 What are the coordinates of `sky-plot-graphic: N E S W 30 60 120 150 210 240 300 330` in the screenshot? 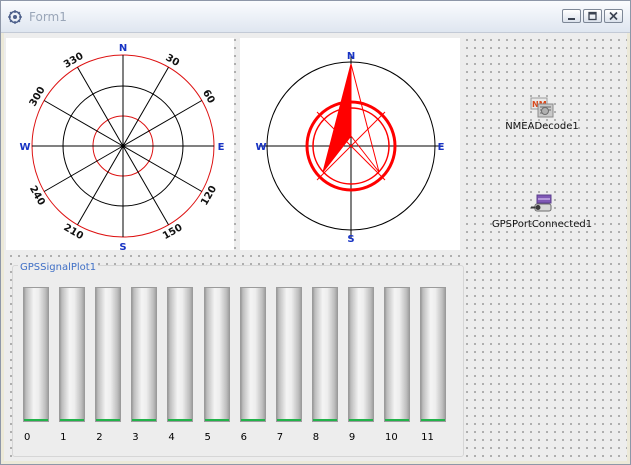 It's located at (122, 148).